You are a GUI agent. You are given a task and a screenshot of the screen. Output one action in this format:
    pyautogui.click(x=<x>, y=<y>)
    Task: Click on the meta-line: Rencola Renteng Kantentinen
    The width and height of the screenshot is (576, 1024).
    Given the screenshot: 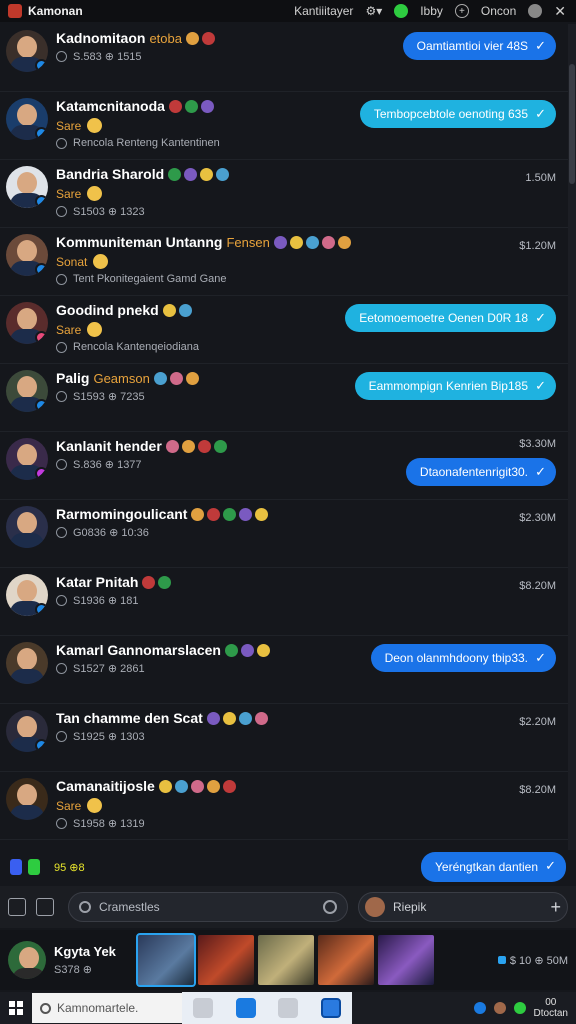 What is the action you would take?
    pyautogui.click(x=309, y=143)
    